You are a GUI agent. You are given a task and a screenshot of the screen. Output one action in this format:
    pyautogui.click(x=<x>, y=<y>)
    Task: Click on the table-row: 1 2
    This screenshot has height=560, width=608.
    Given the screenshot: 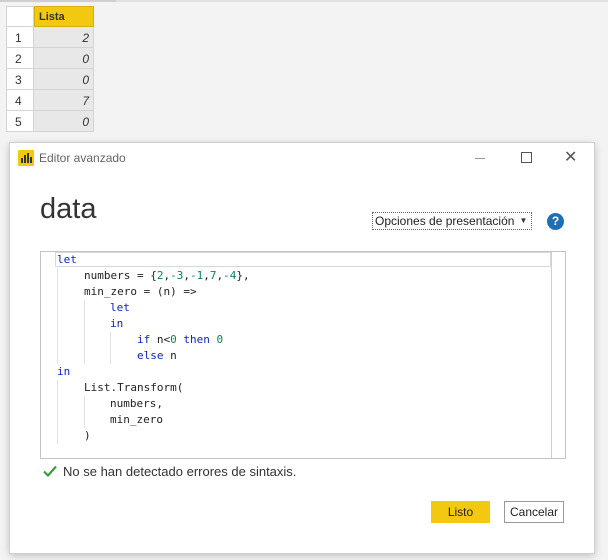 What is the action you would take?
    pyautogui.click(x=50, y=37)
    